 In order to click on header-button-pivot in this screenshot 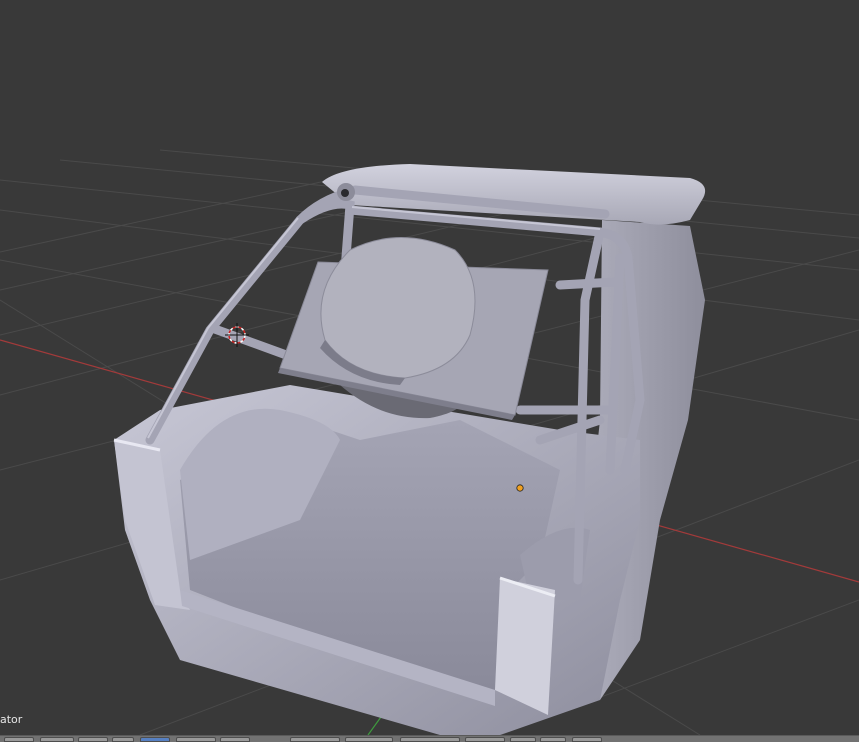, I will do `click(235, 739)`.